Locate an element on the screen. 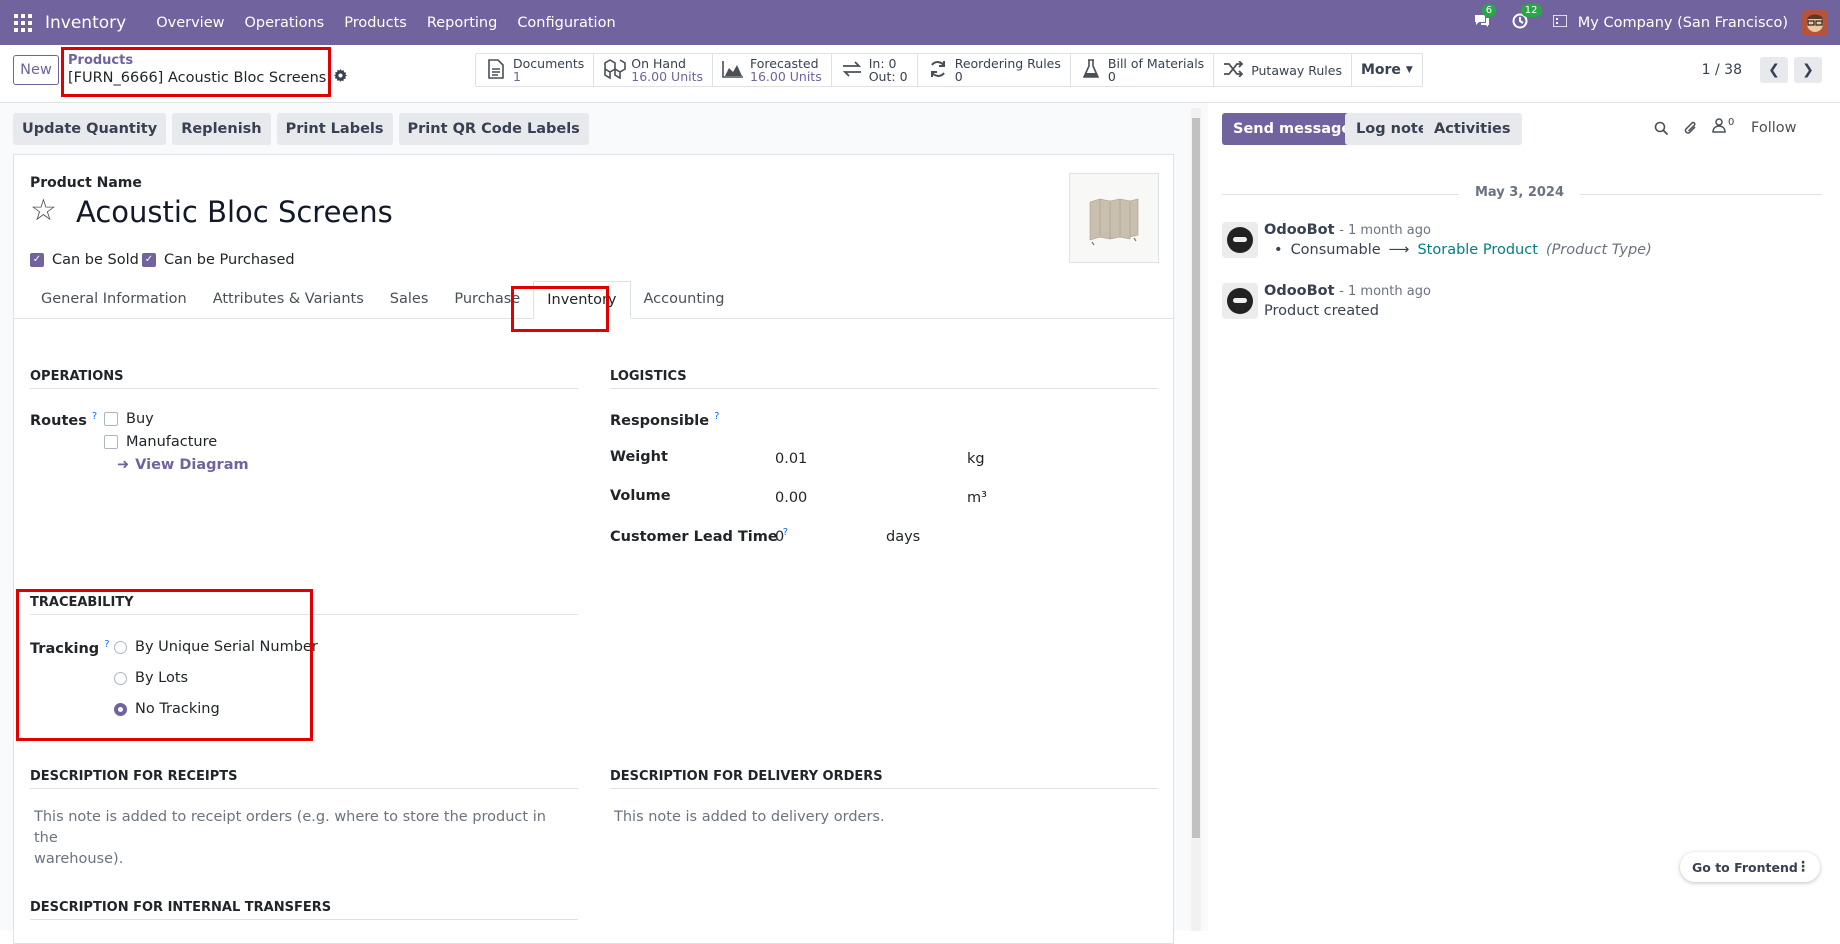  can-be-sold-checkbox: ✓ Can be Sold is located at coordinates (84, 260).